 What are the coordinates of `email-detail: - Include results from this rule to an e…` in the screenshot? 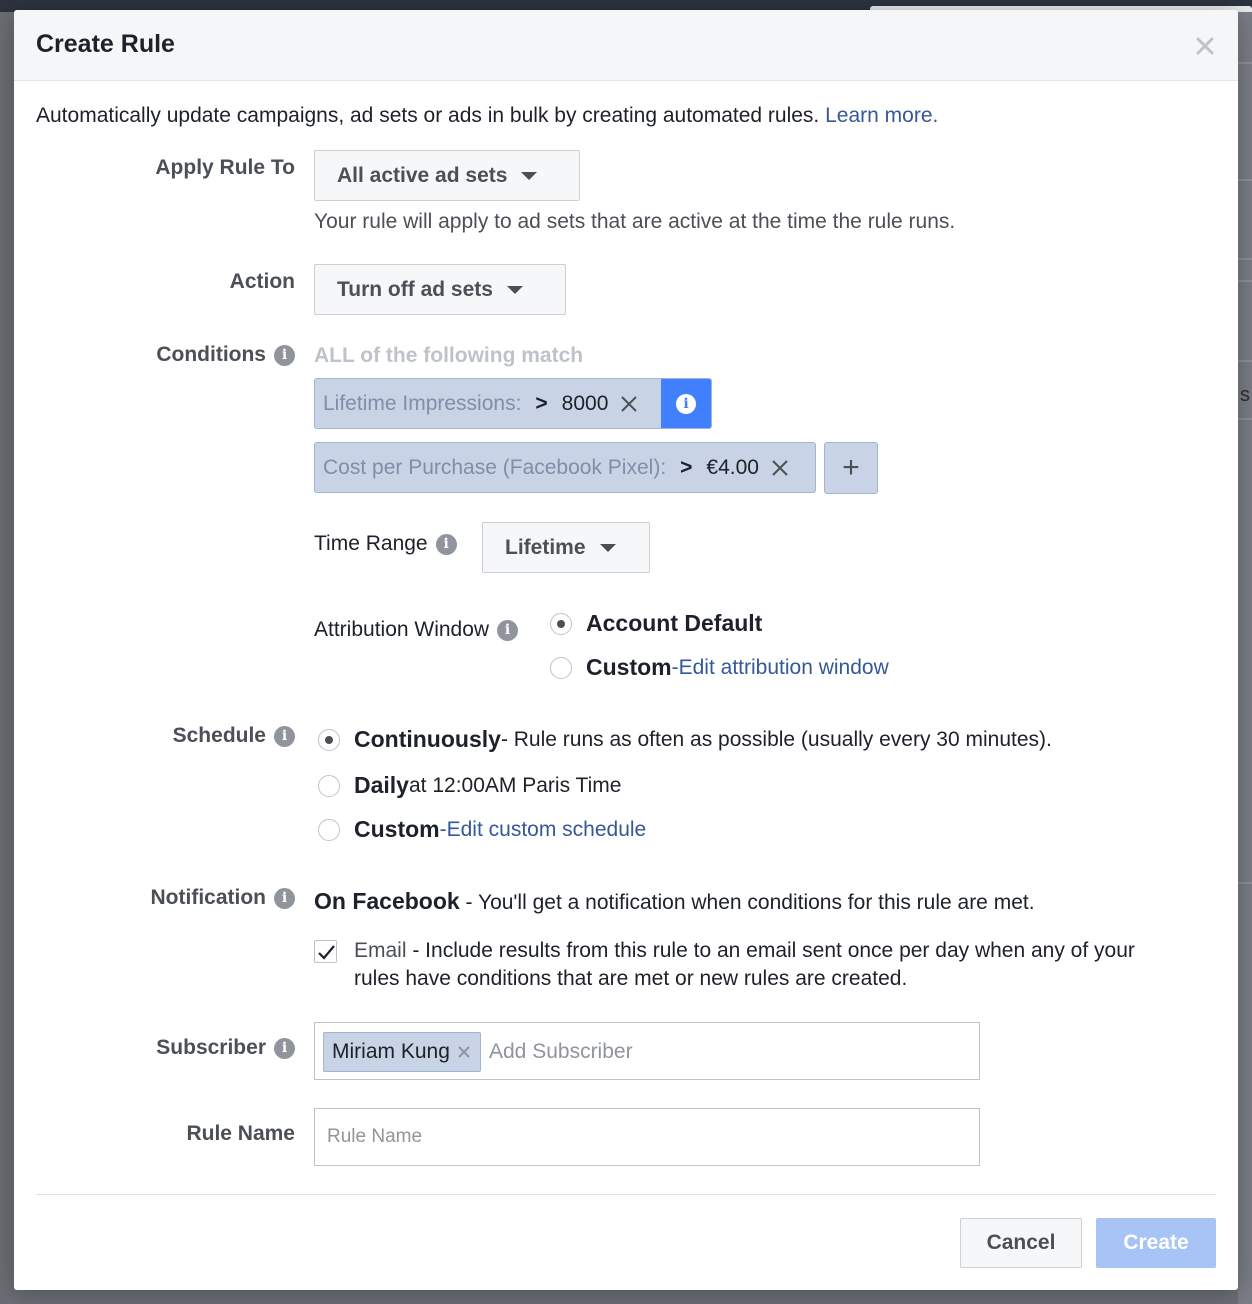 It's located at (744, 964).